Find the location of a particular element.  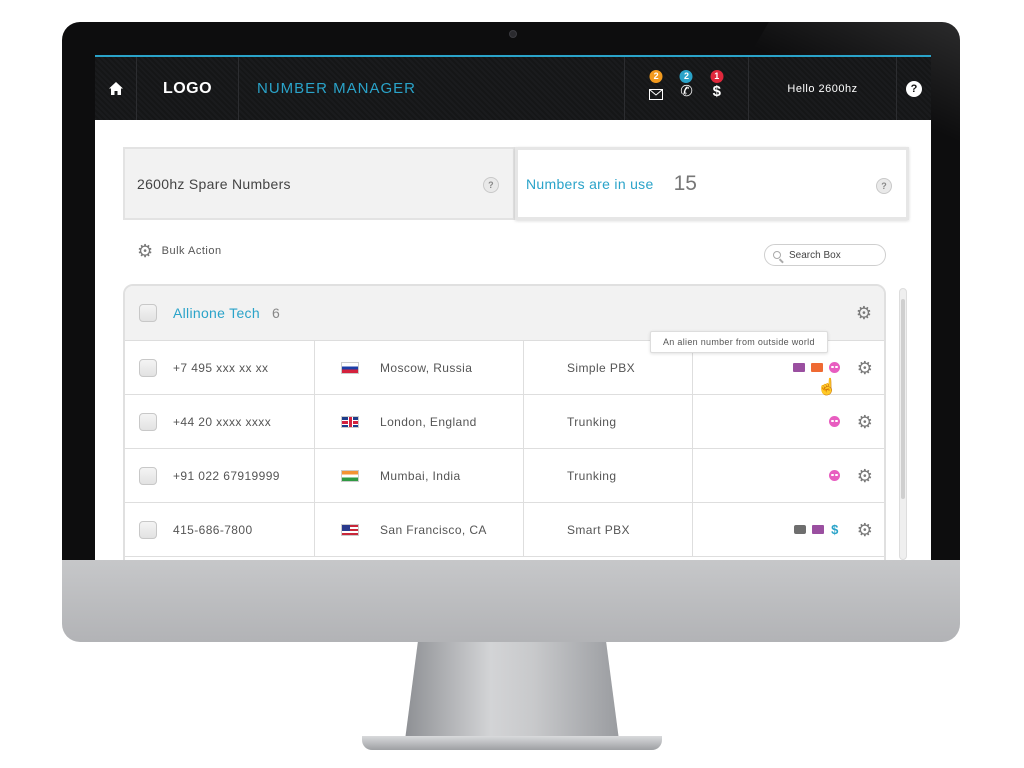

help-icon: ? is located at coordinates (914, 88).